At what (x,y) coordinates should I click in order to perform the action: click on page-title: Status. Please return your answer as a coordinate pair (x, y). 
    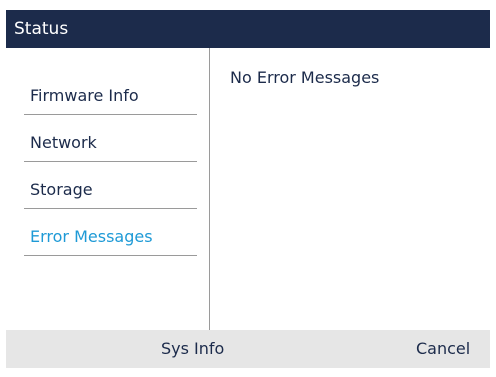
    Looking at the image, I should click on (41, 29).